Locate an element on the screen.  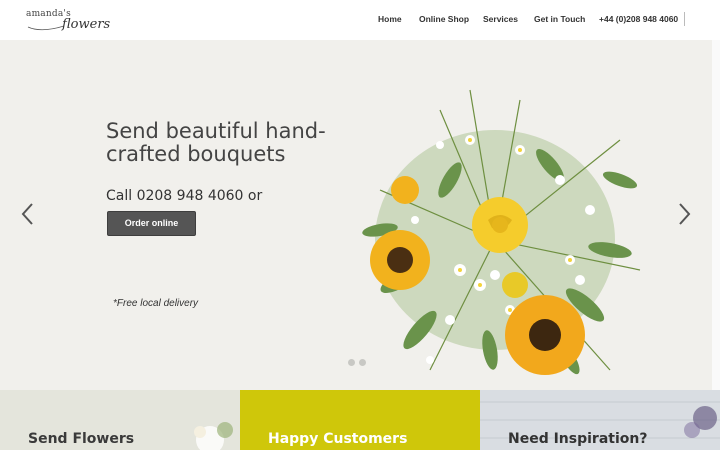
hero-call-text: Call 0208 948 4060 or is located at coordinates (184, 196).